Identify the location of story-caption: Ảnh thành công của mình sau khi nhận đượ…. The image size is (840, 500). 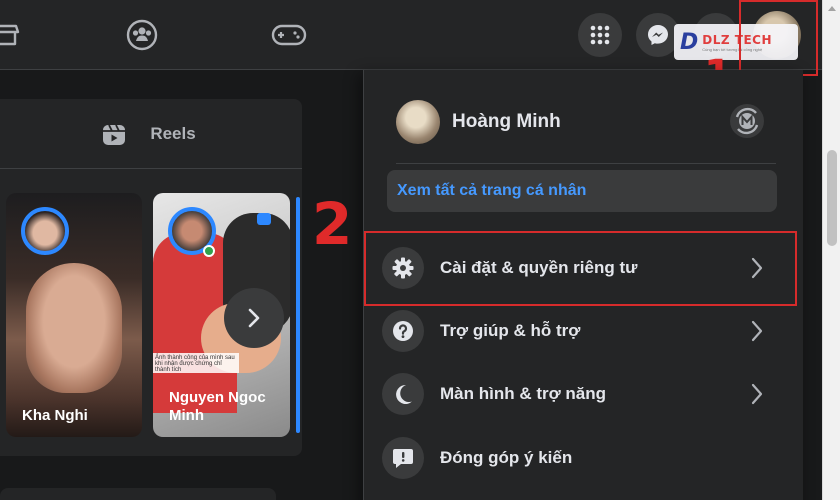
(196, 363).